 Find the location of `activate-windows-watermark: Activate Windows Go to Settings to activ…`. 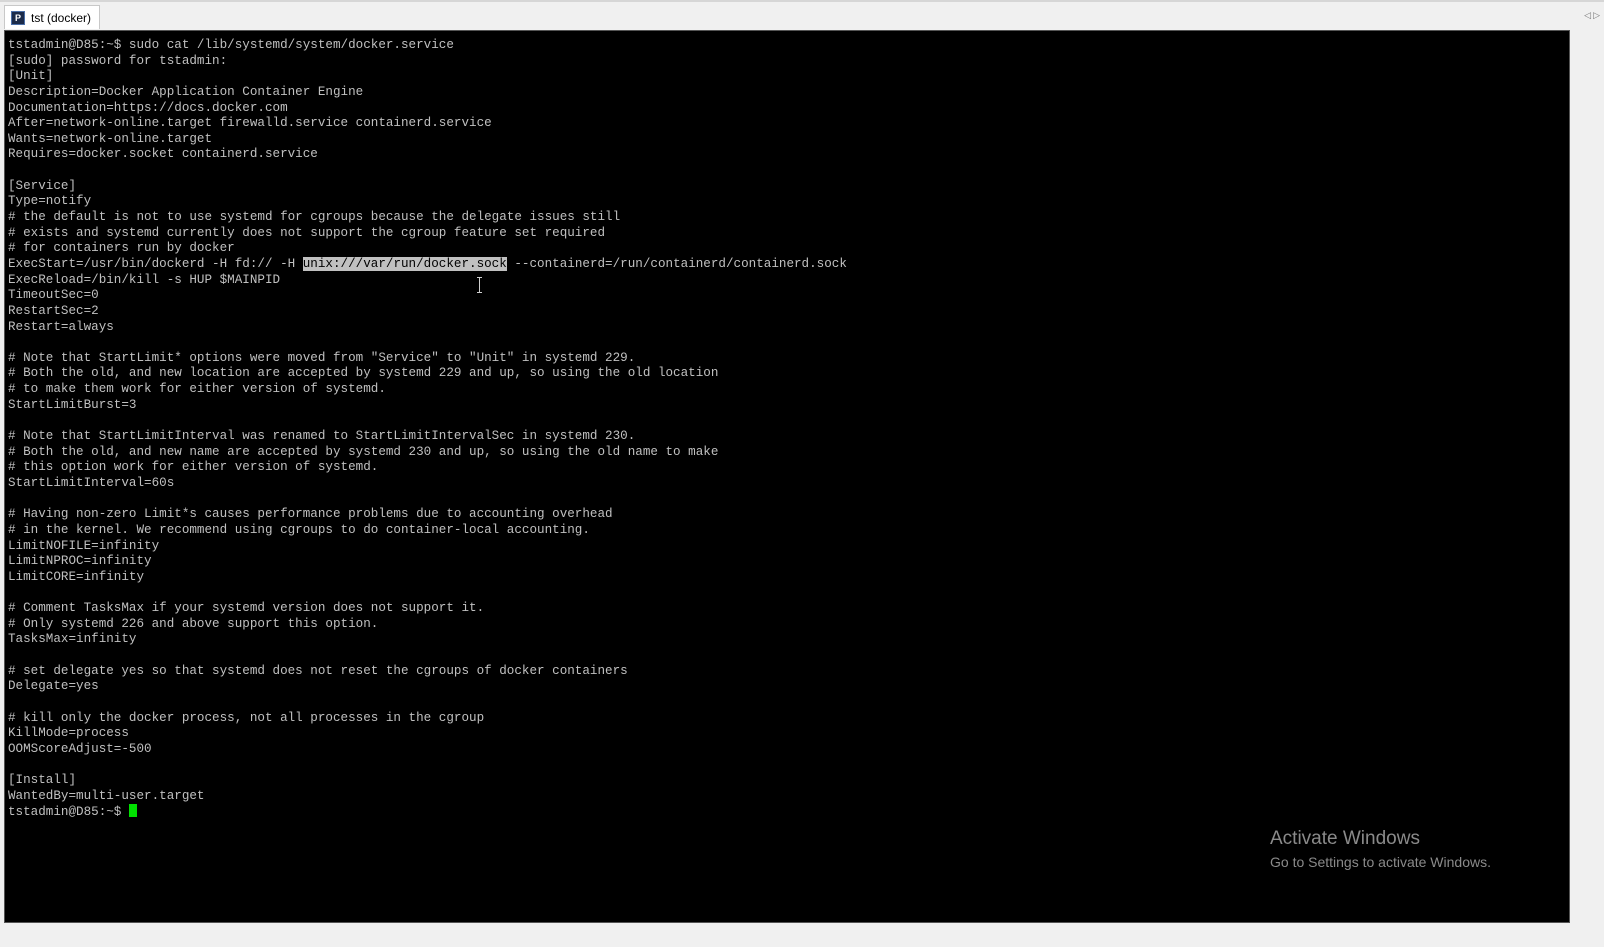

activate-windows-watermark: Activate Windows Go to Settings to activ… is located at coordinates (1380, 849).